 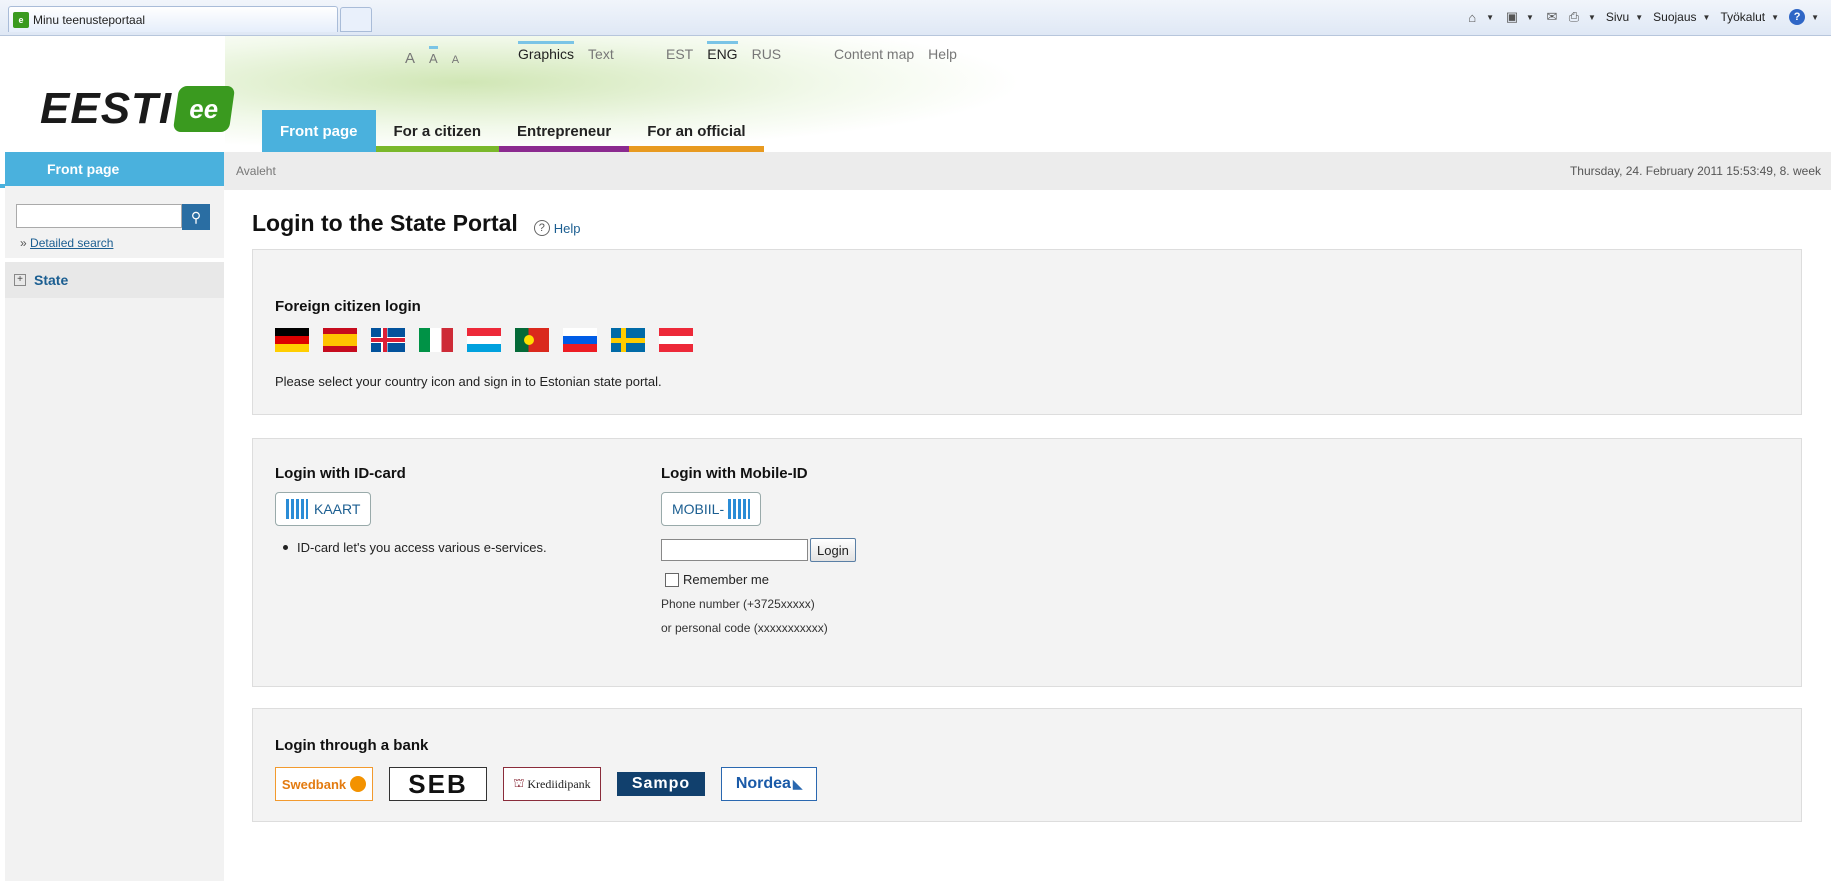 What do you see at coordinates (559, 783) in the screenshot?
I see `bank-label: Krediidipank` at bounding box center [559, 783].